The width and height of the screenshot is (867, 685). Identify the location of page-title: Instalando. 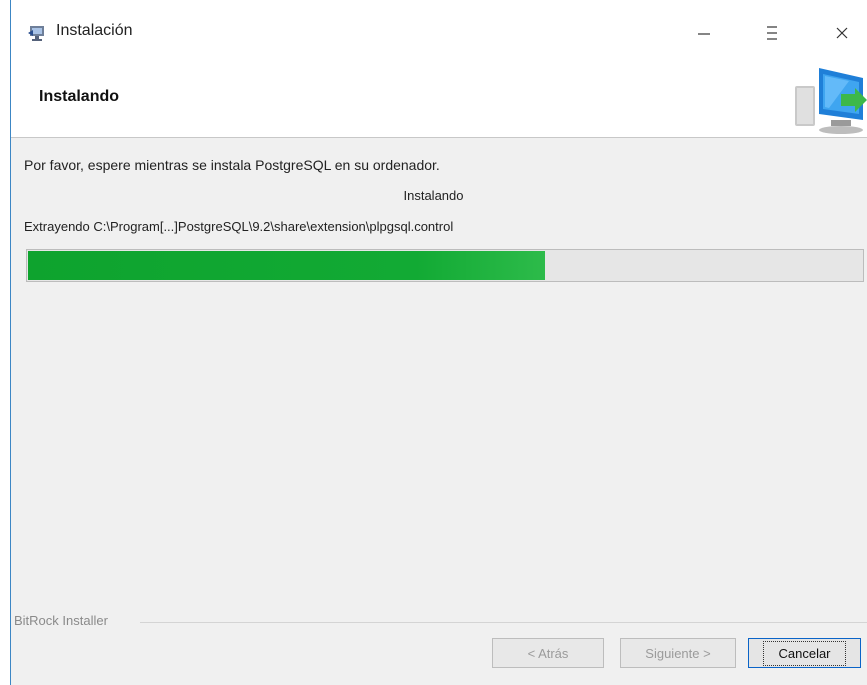
(79, 96).